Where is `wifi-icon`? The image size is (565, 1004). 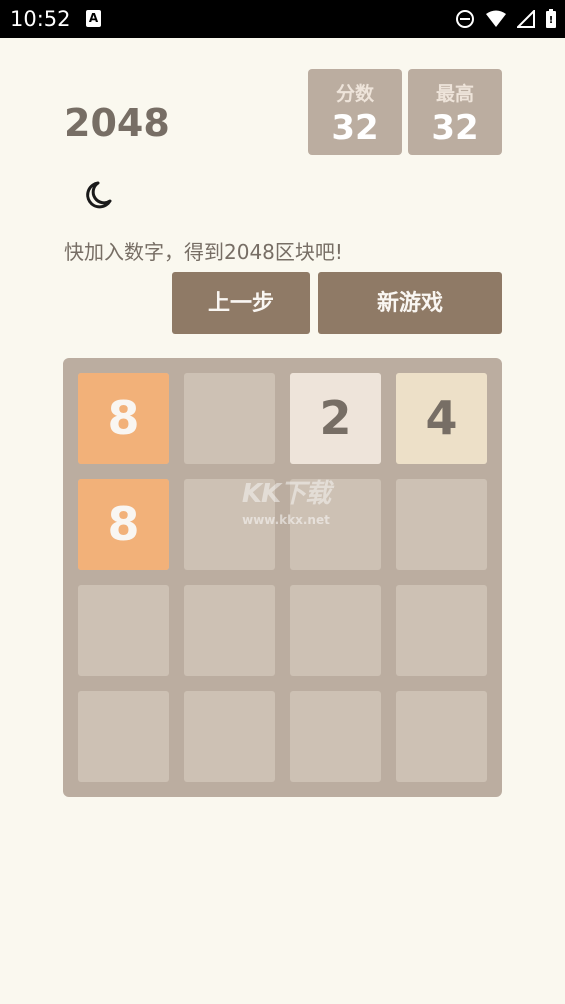 wifi-icon is located at coordinates (496, 18).